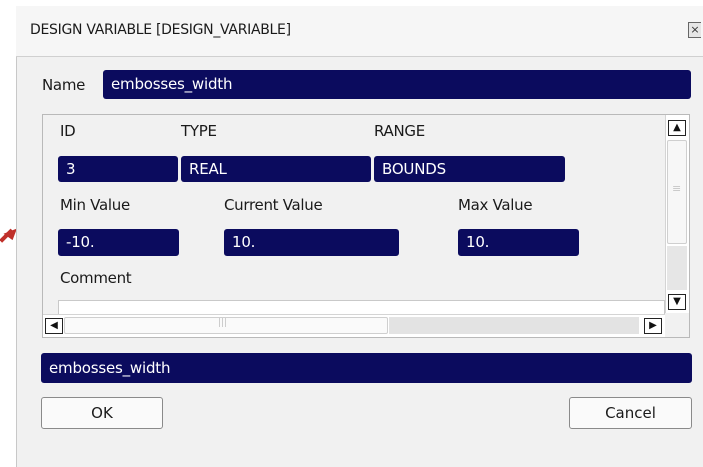 Image resolution: width=703 pixels, height=467 pixels. I want to click on vertical-grip-icon: ≡, so click(677, 188).